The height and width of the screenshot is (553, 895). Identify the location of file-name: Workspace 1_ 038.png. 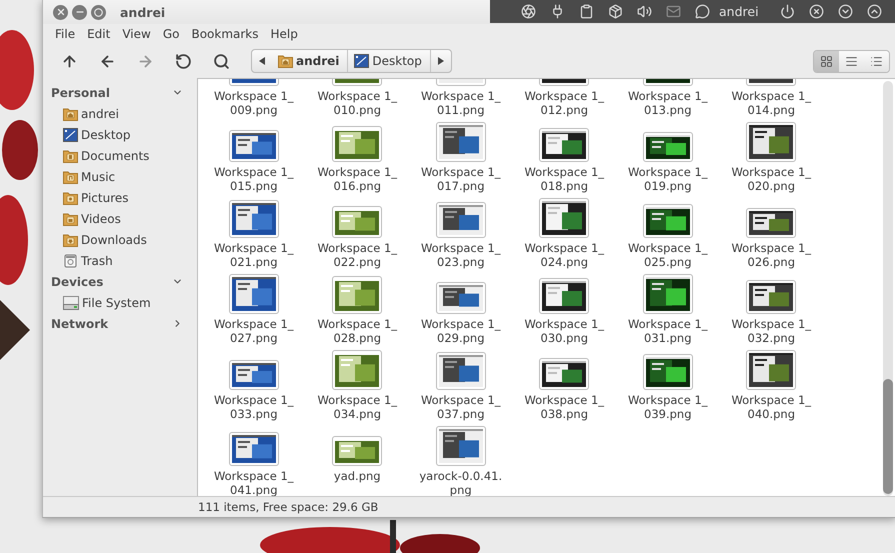
(564, 407).